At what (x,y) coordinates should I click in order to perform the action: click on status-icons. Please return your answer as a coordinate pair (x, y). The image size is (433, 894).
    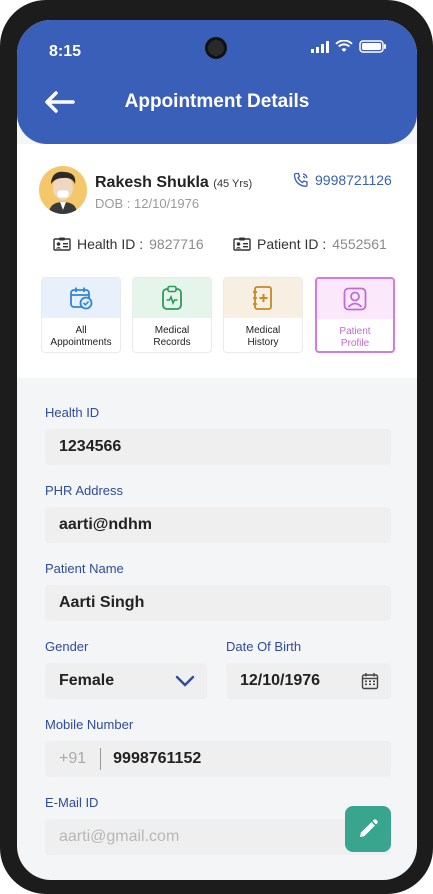
    Looking at the image, I should click on (349, 46).